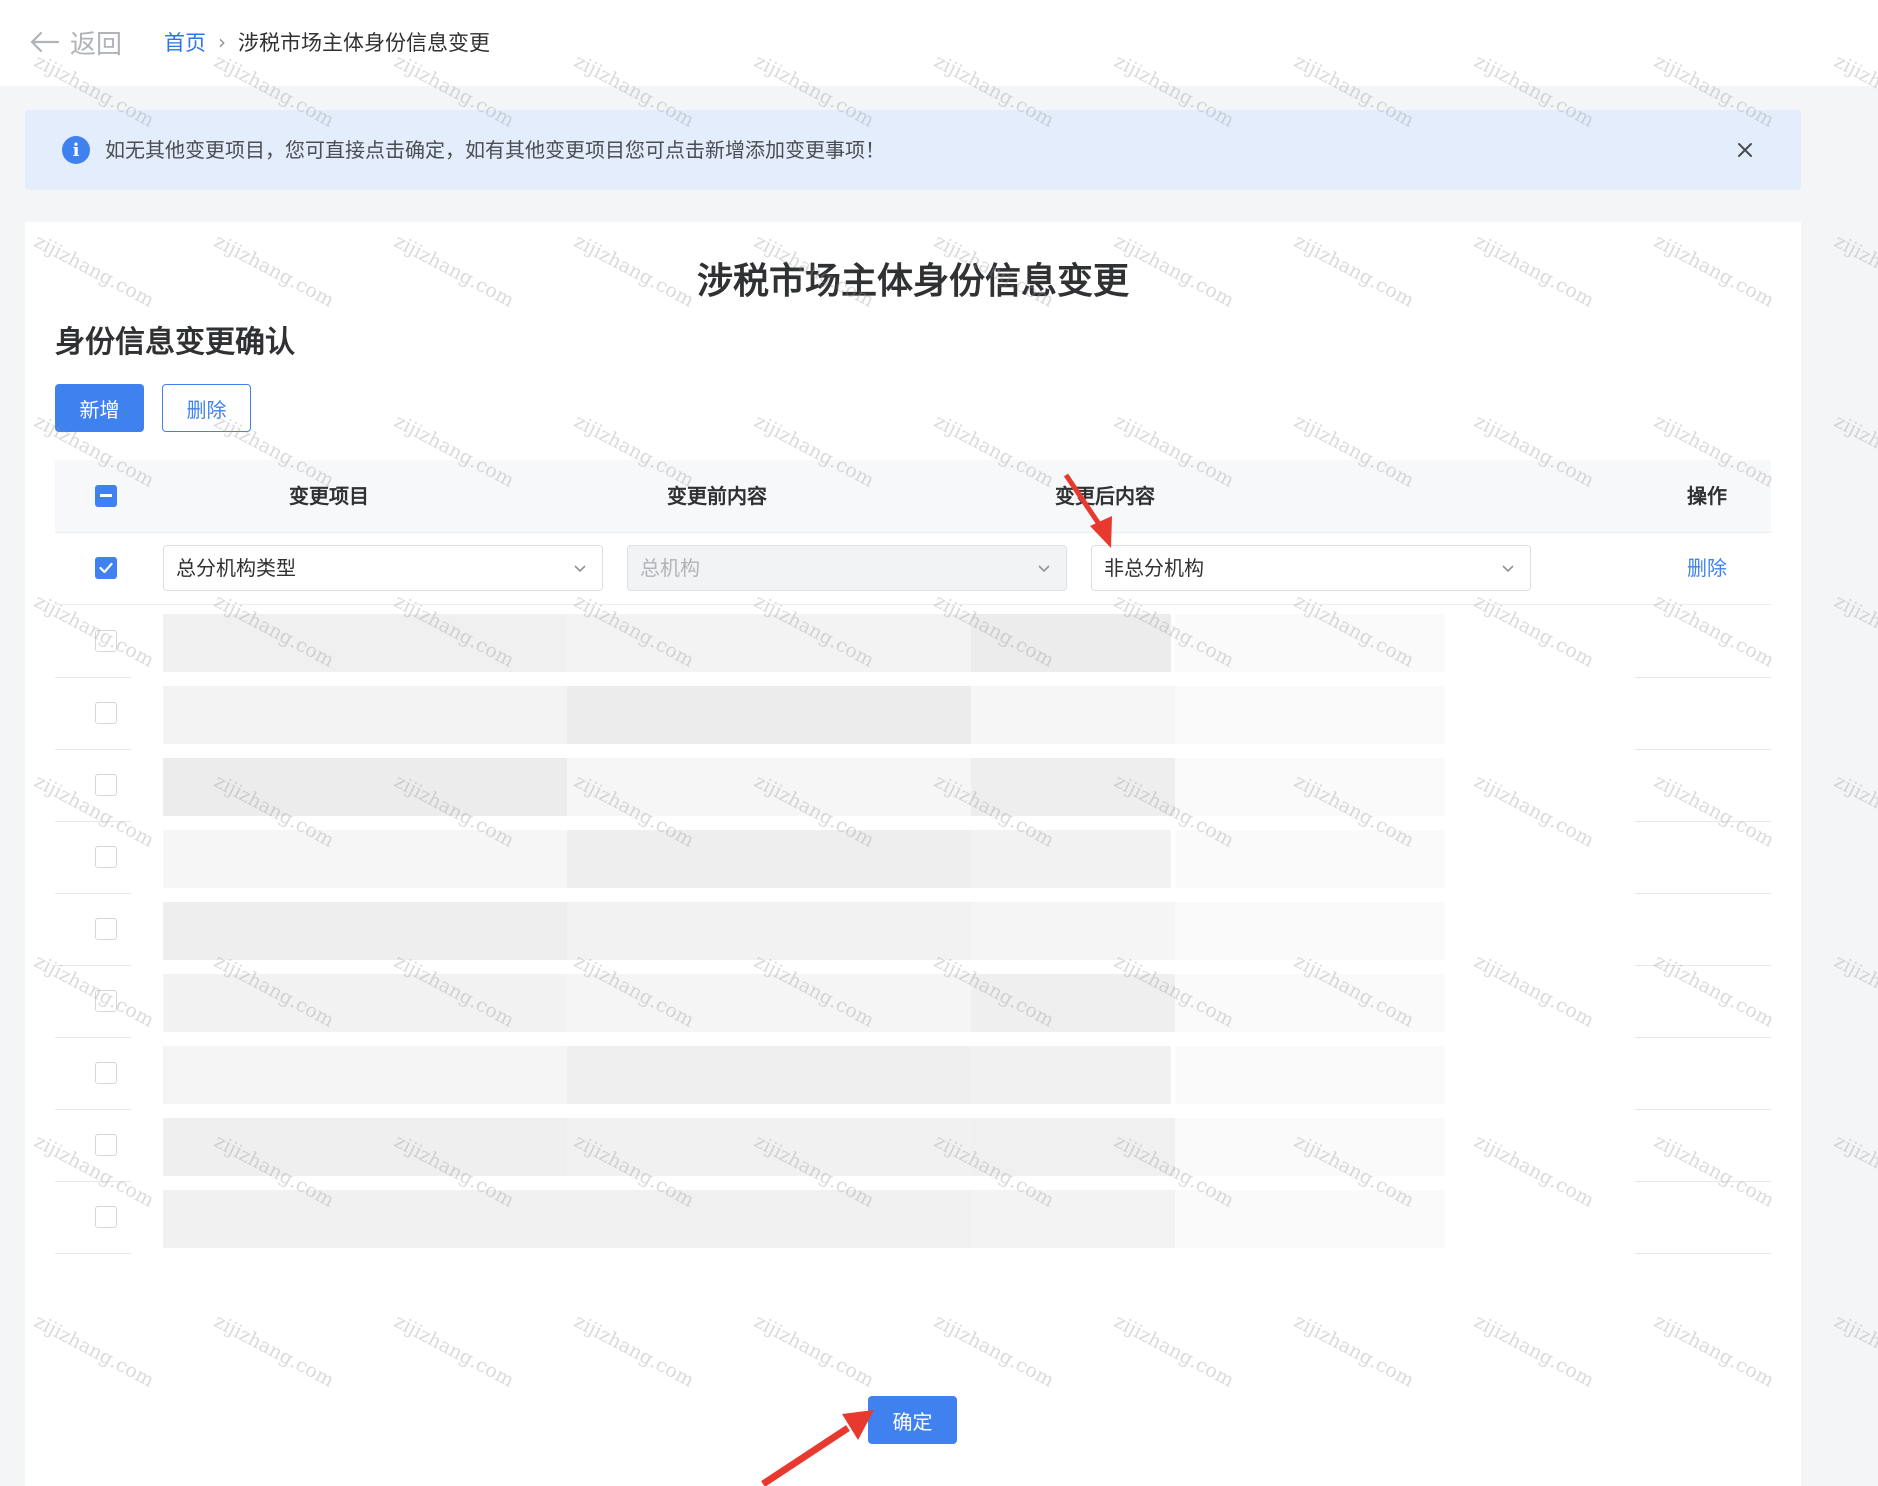 This screenshot has width=1878, height=1486. What do you see at coordinates (236, 568) in the screenshot?
I see `change-item-value: 总分机构类型` at bounding box center [236, 568].